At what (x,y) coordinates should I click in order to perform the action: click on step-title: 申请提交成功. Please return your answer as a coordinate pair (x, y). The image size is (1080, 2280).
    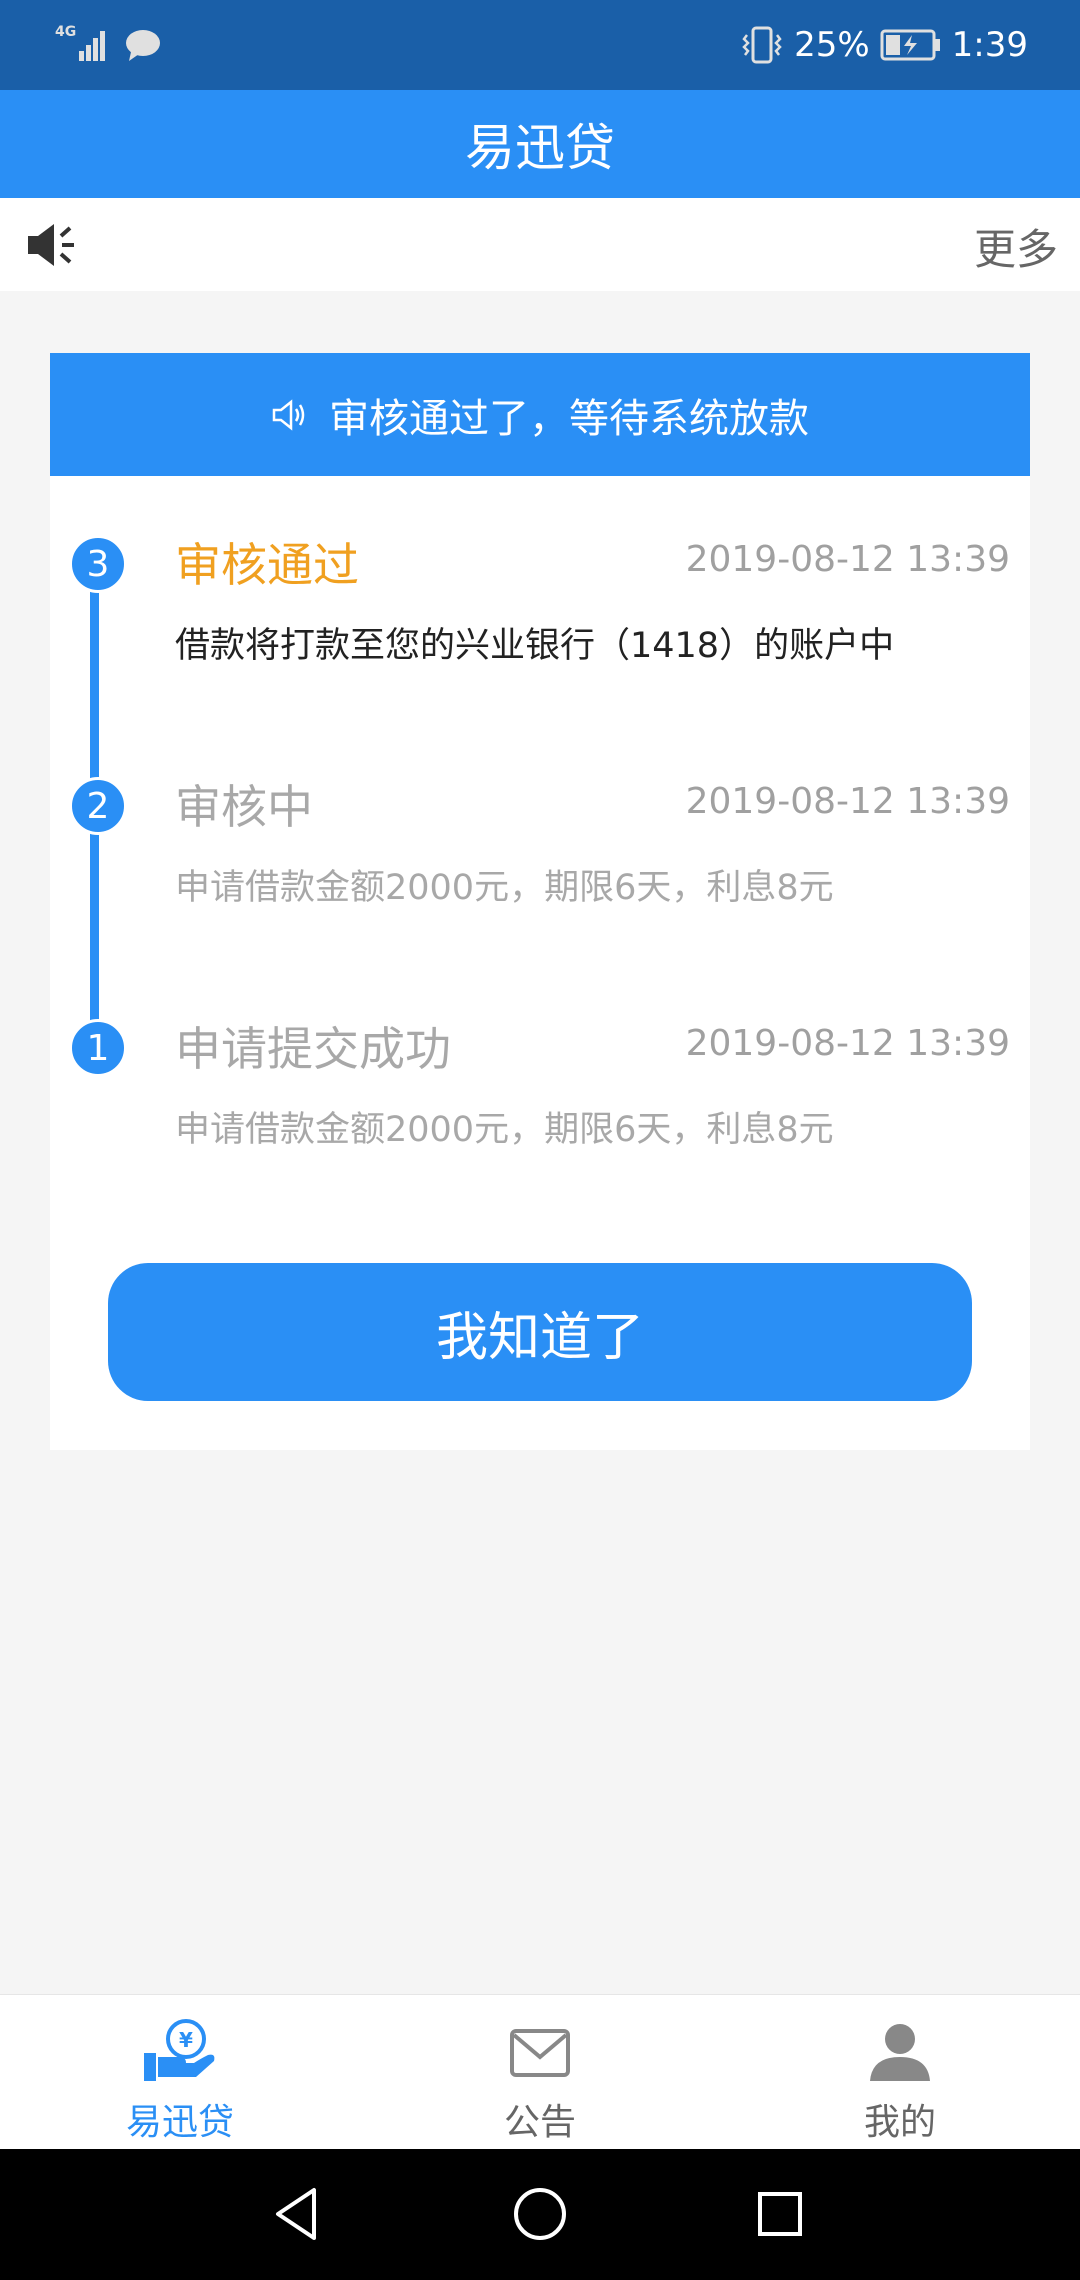
    Looking at the image, I should click on (313, 1049).